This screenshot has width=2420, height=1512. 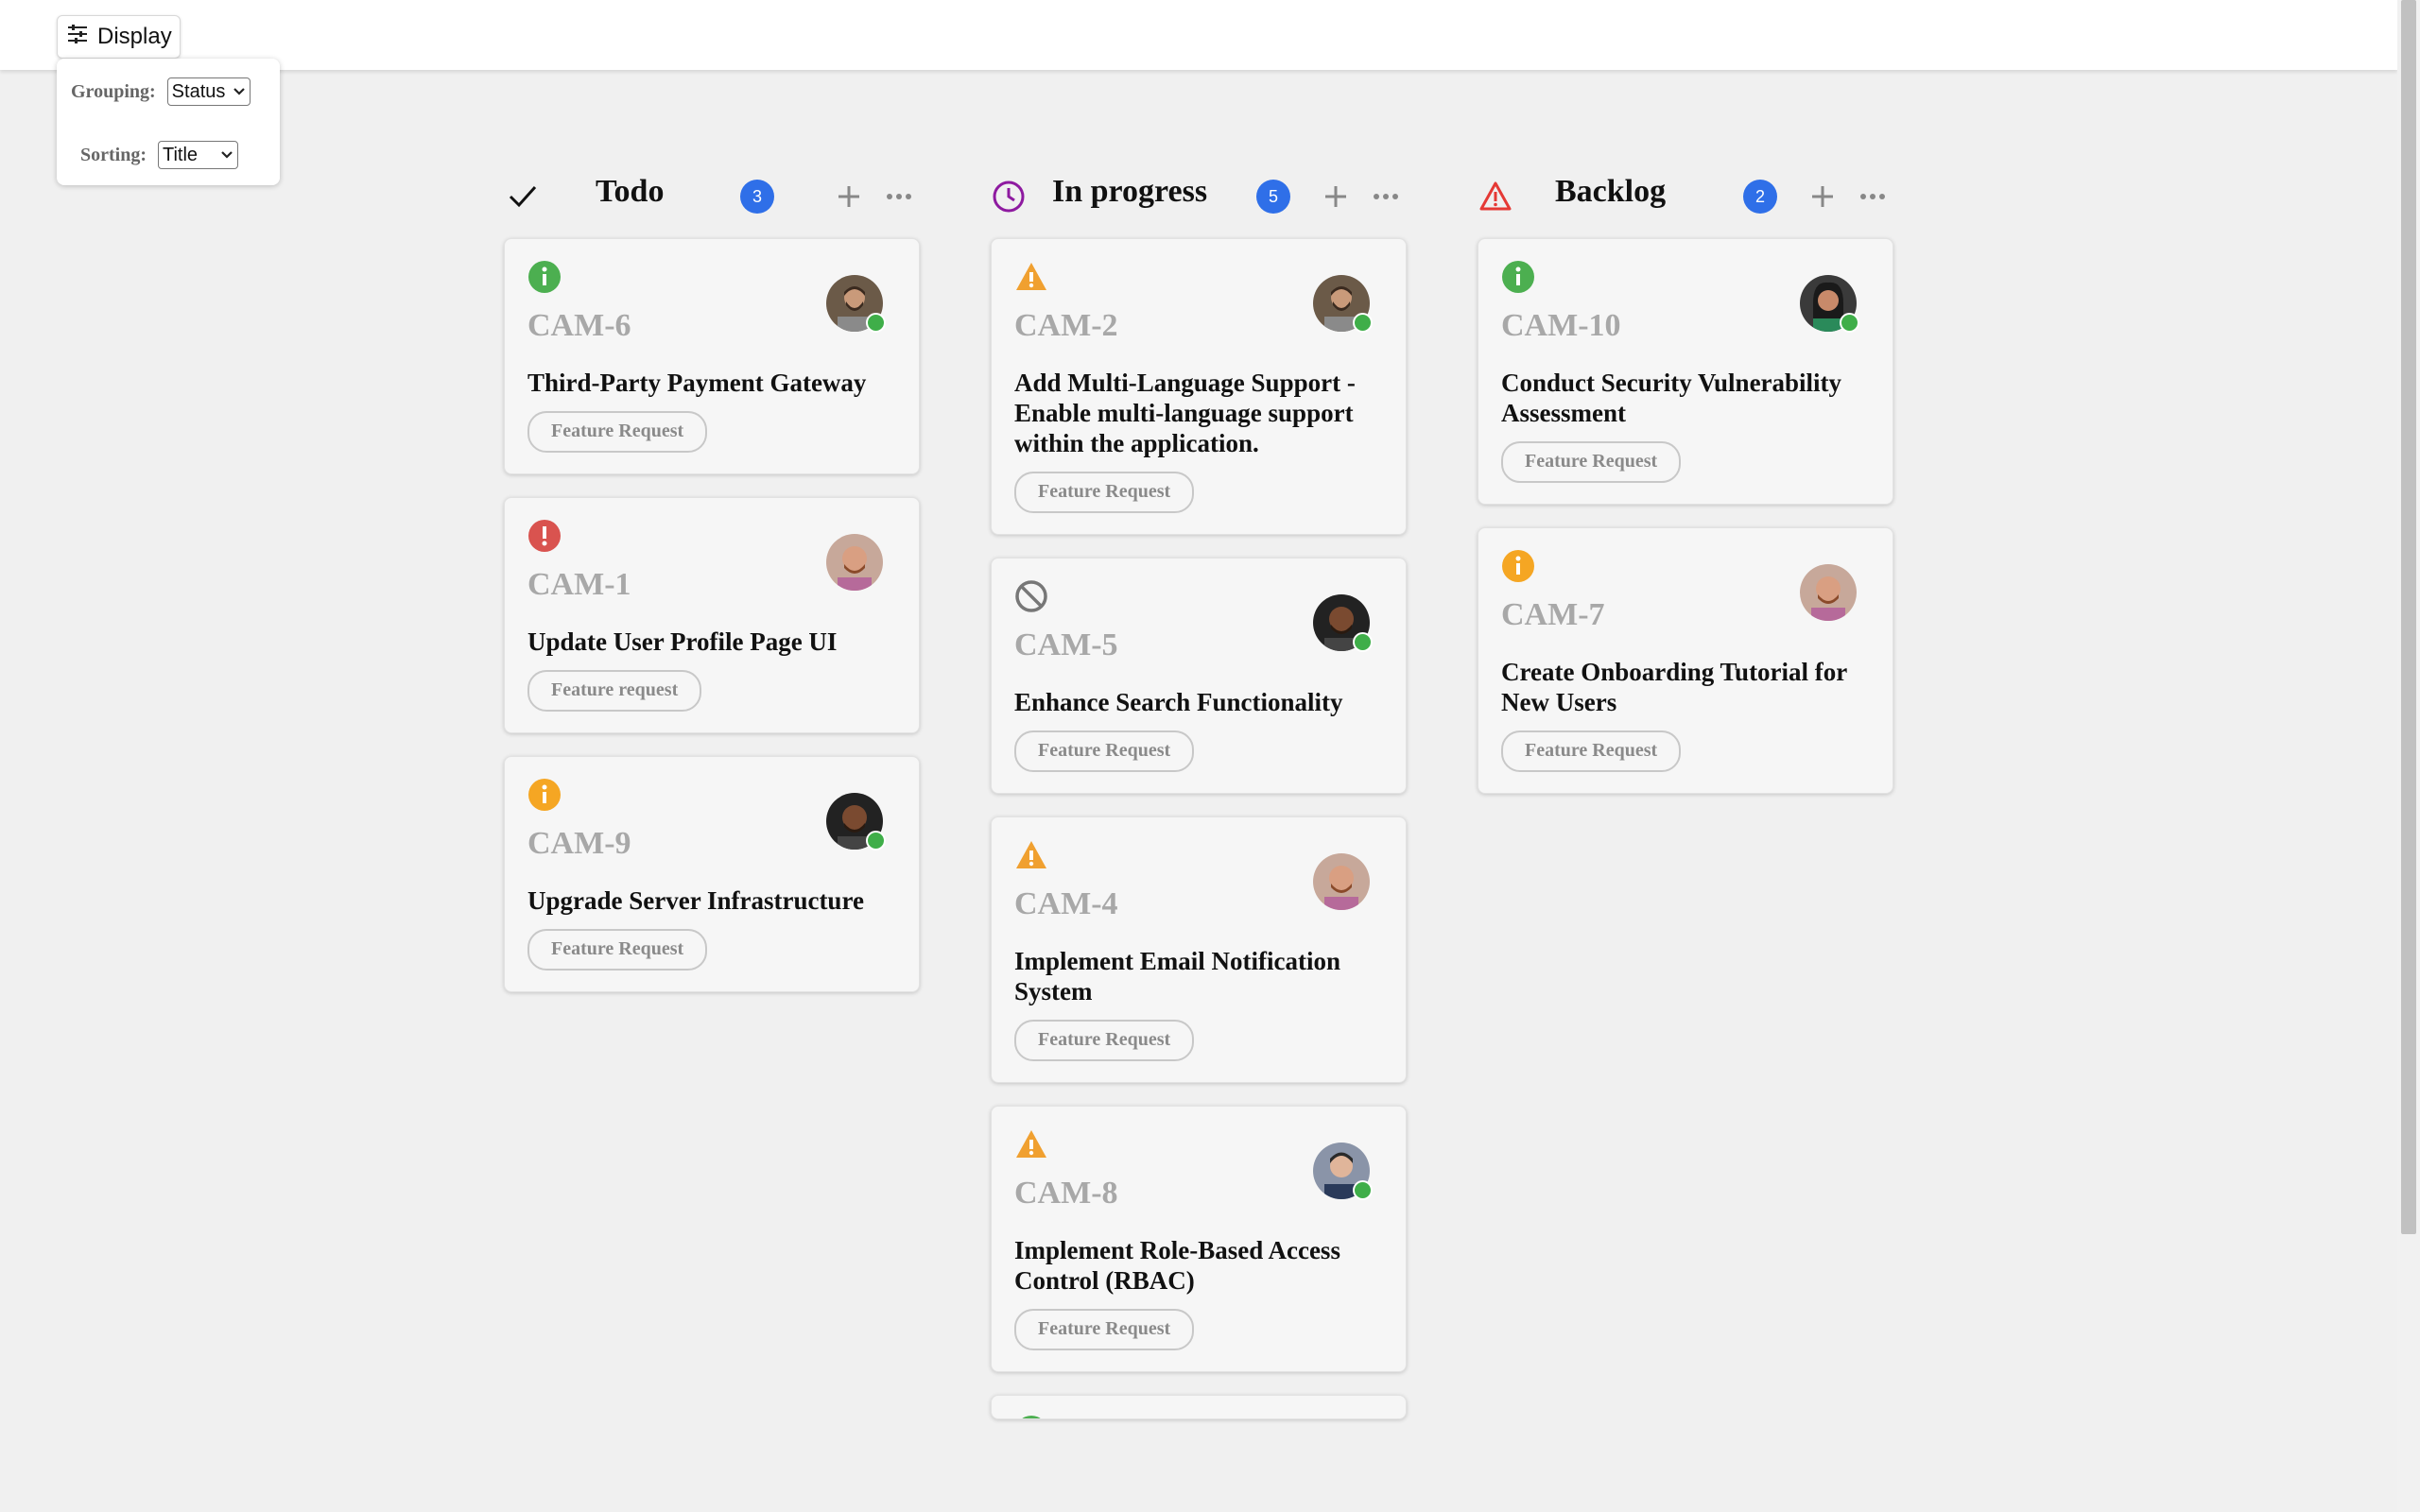 I want to click on urgent-icon, so click(x=544, y=536).